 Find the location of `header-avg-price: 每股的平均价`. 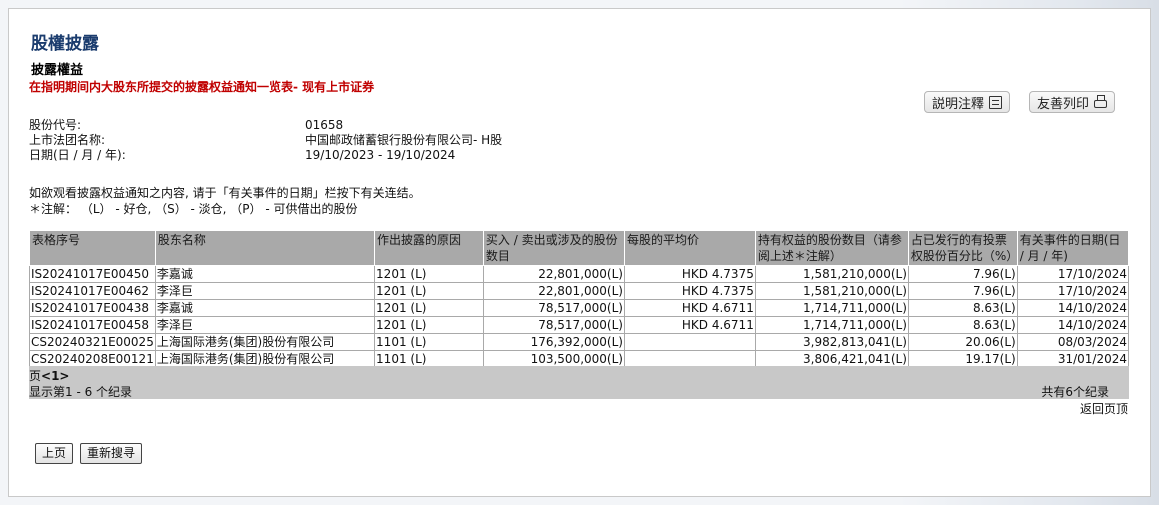

header-avg-price: 每股的平均价 is located at coordinates (689, 248).